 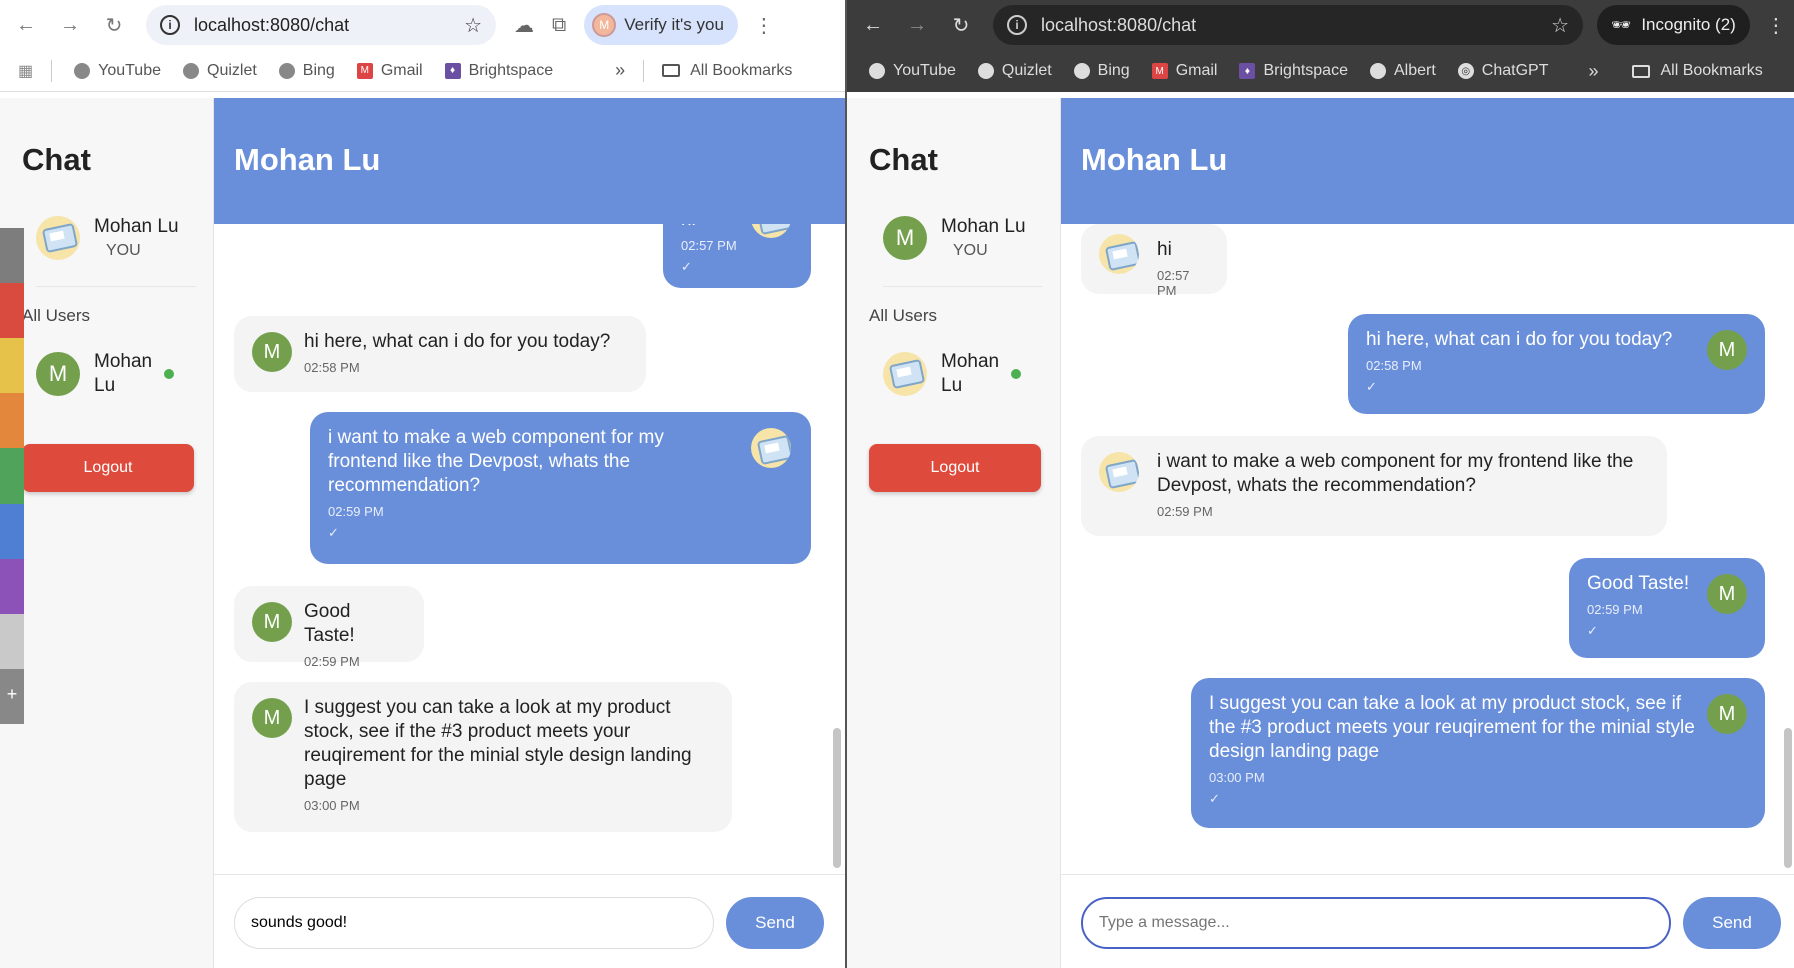 I want to click on message-time: 03:00 PM, so click(x=1237, y=777).